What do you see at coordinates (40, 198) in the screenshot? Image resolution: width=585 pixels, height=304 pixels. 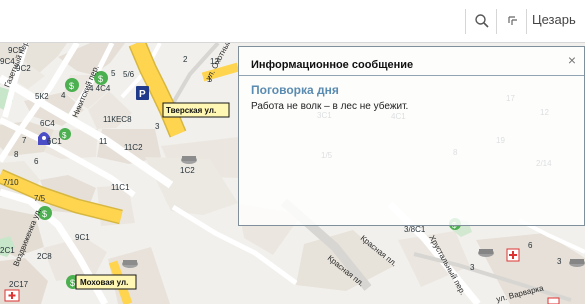 I see `building-label: 7/5` at bounding box center [40, 198].